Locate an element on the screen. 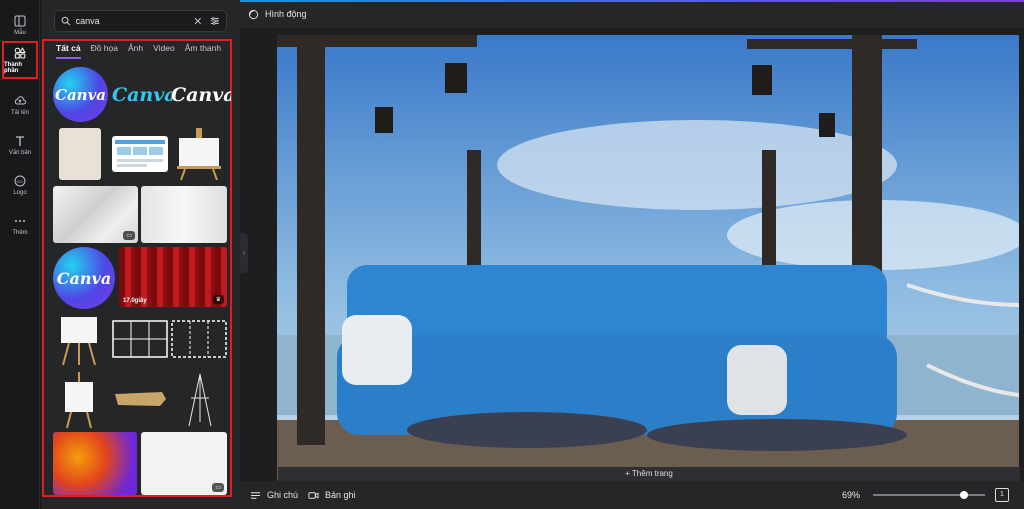 This screenshot has height=509, width=1024. zoom-slider-handle is located at coordinates (963, 495).